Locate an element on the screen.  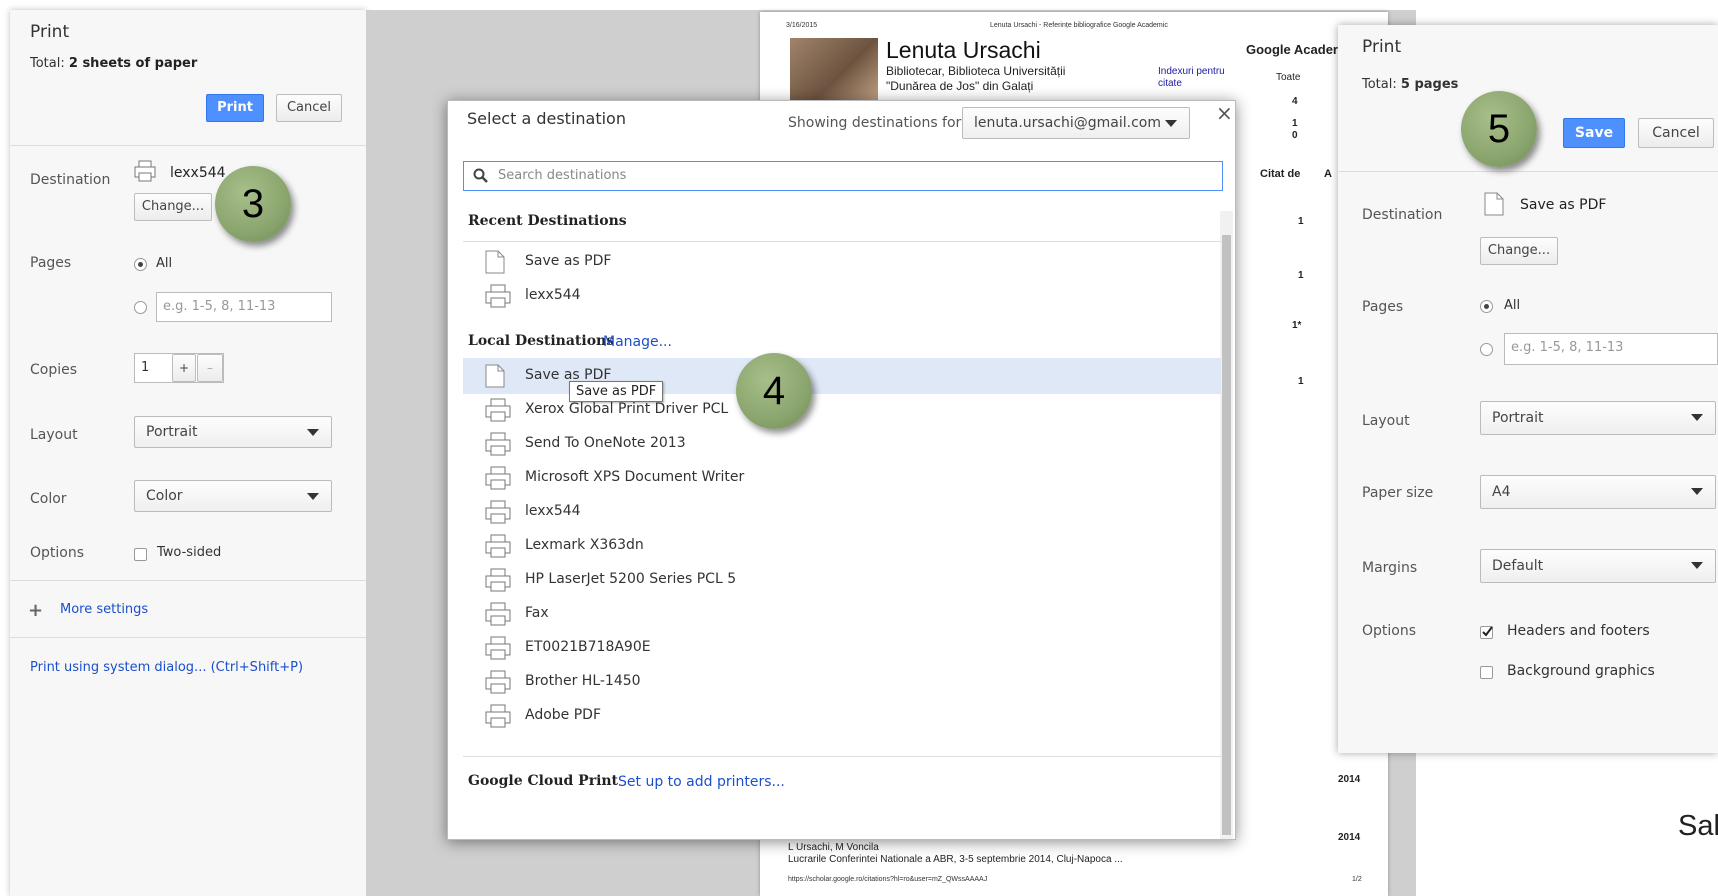
save-button: Save is located at coordinates (1594, 133).